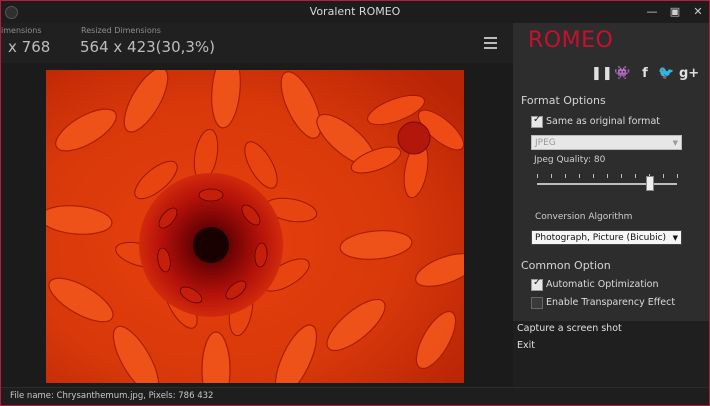 The image size is (710, 406). Describe the element at coordinates (537, 303) in the screenshot. I see `transparency-checkbox` at that location.